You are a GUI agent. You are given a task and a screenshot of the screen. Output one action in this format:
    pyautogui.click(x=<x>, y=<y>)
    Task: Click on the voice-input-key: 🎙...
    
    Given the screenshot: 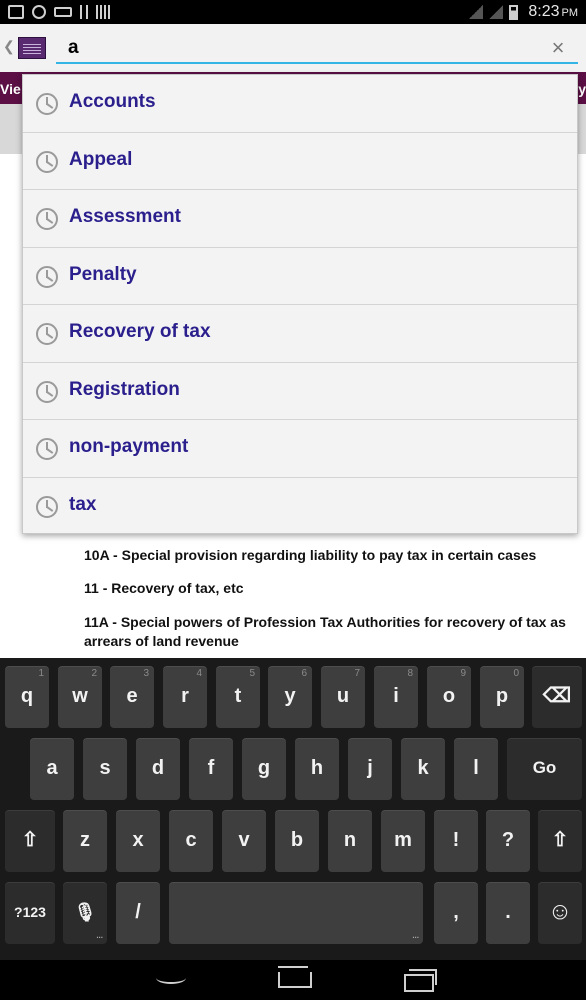 What is the action you would take?
    pyautogui.click(x=85, y=913)
    